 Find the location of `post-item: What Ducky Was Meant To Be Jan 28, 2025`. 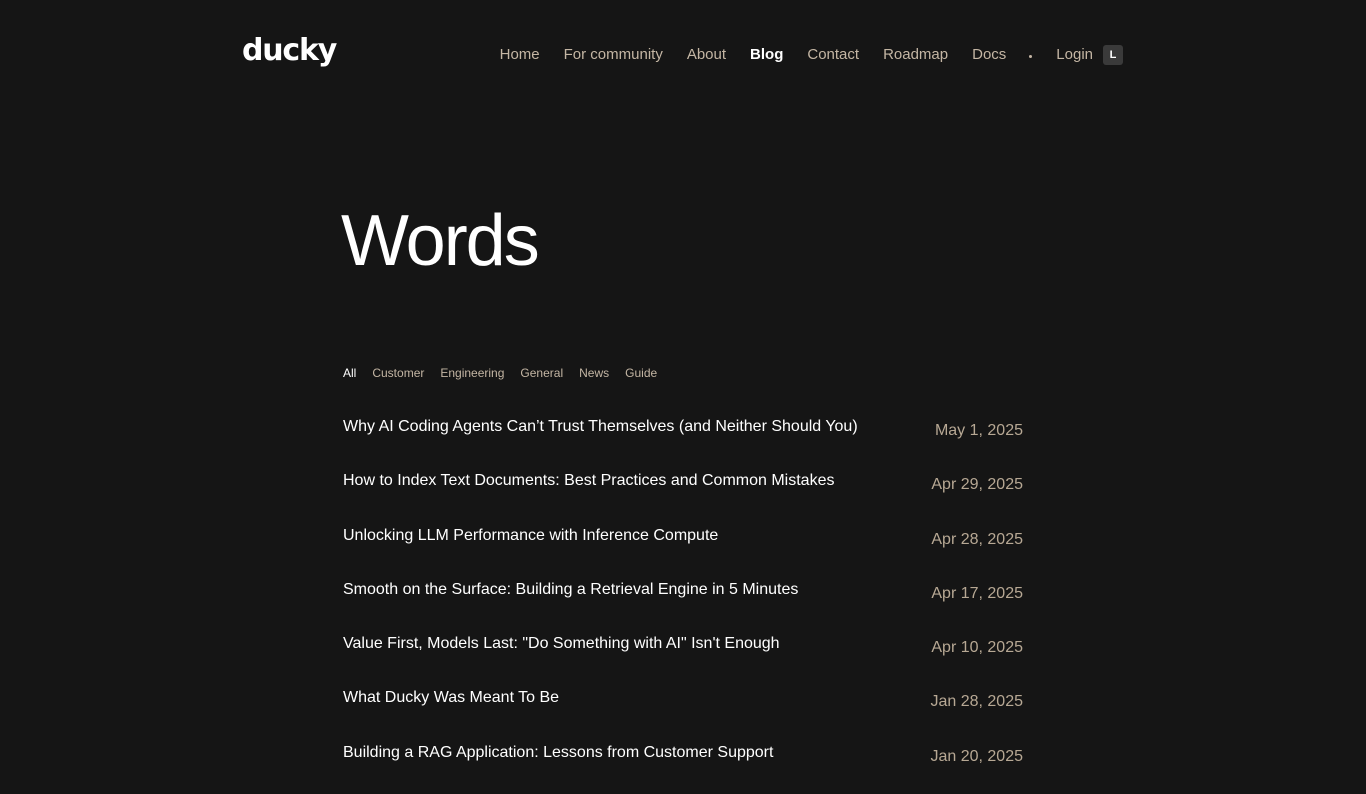

post-item: What Ducky Was Meant To Be Jan 28, 2025 is located at coordinates (683, 712).